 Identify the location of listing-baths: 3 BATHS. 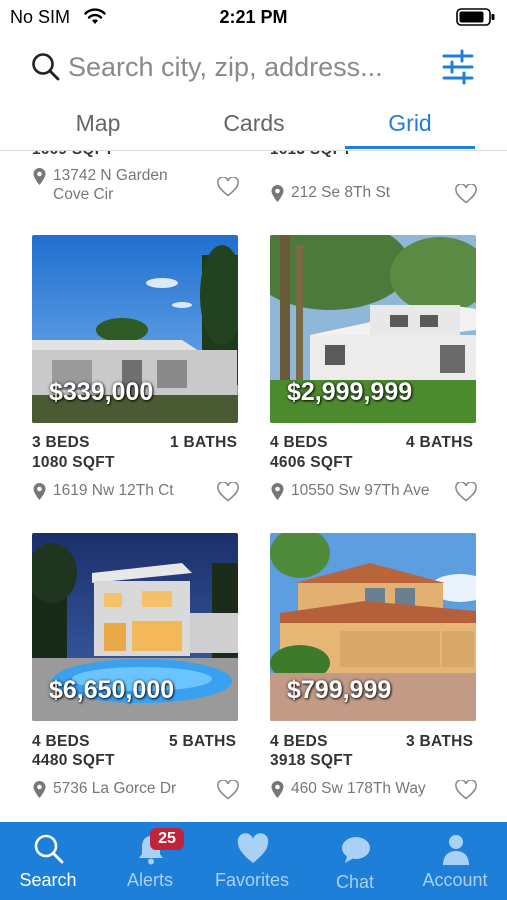
(440, 741).